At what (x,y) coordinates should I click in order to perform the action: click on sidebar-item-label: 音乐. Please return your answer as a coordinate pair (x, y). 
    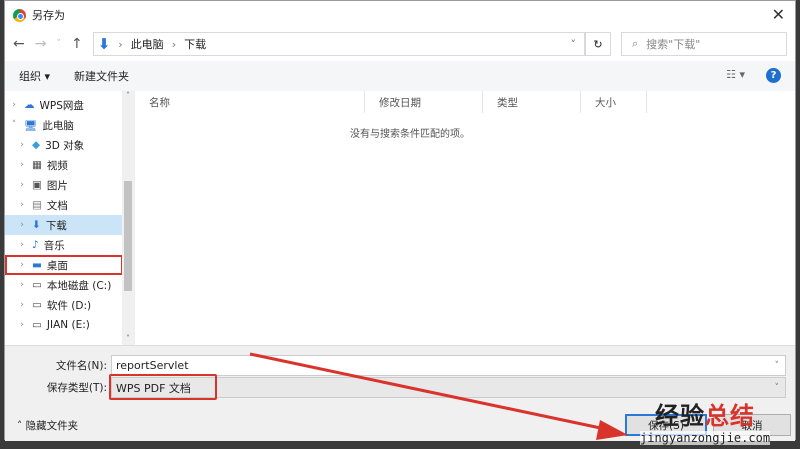
    Looking at the image, I should click on (54, 245).